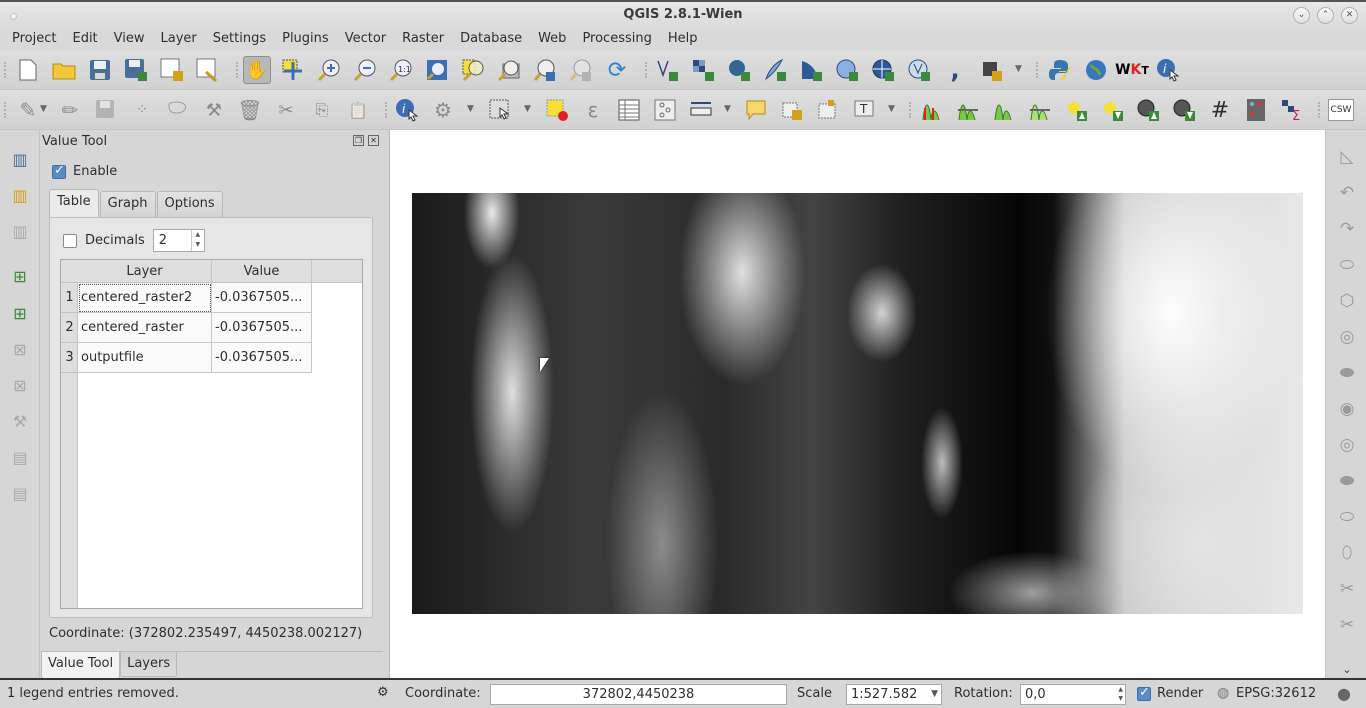 The image size is (1366, 708). I want to click on menu-processing: Processing, so click(616, 39).